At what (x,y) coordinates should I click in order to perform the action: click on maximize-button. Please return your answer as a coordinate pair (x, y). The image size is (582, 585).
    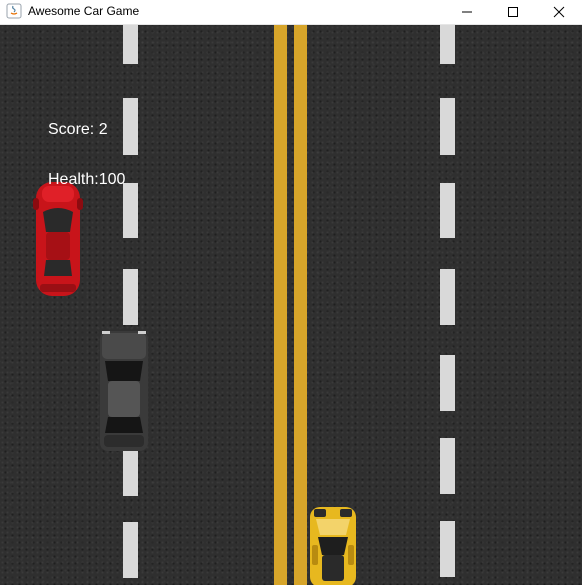
    Looking at the image, I should click on (513, 12).